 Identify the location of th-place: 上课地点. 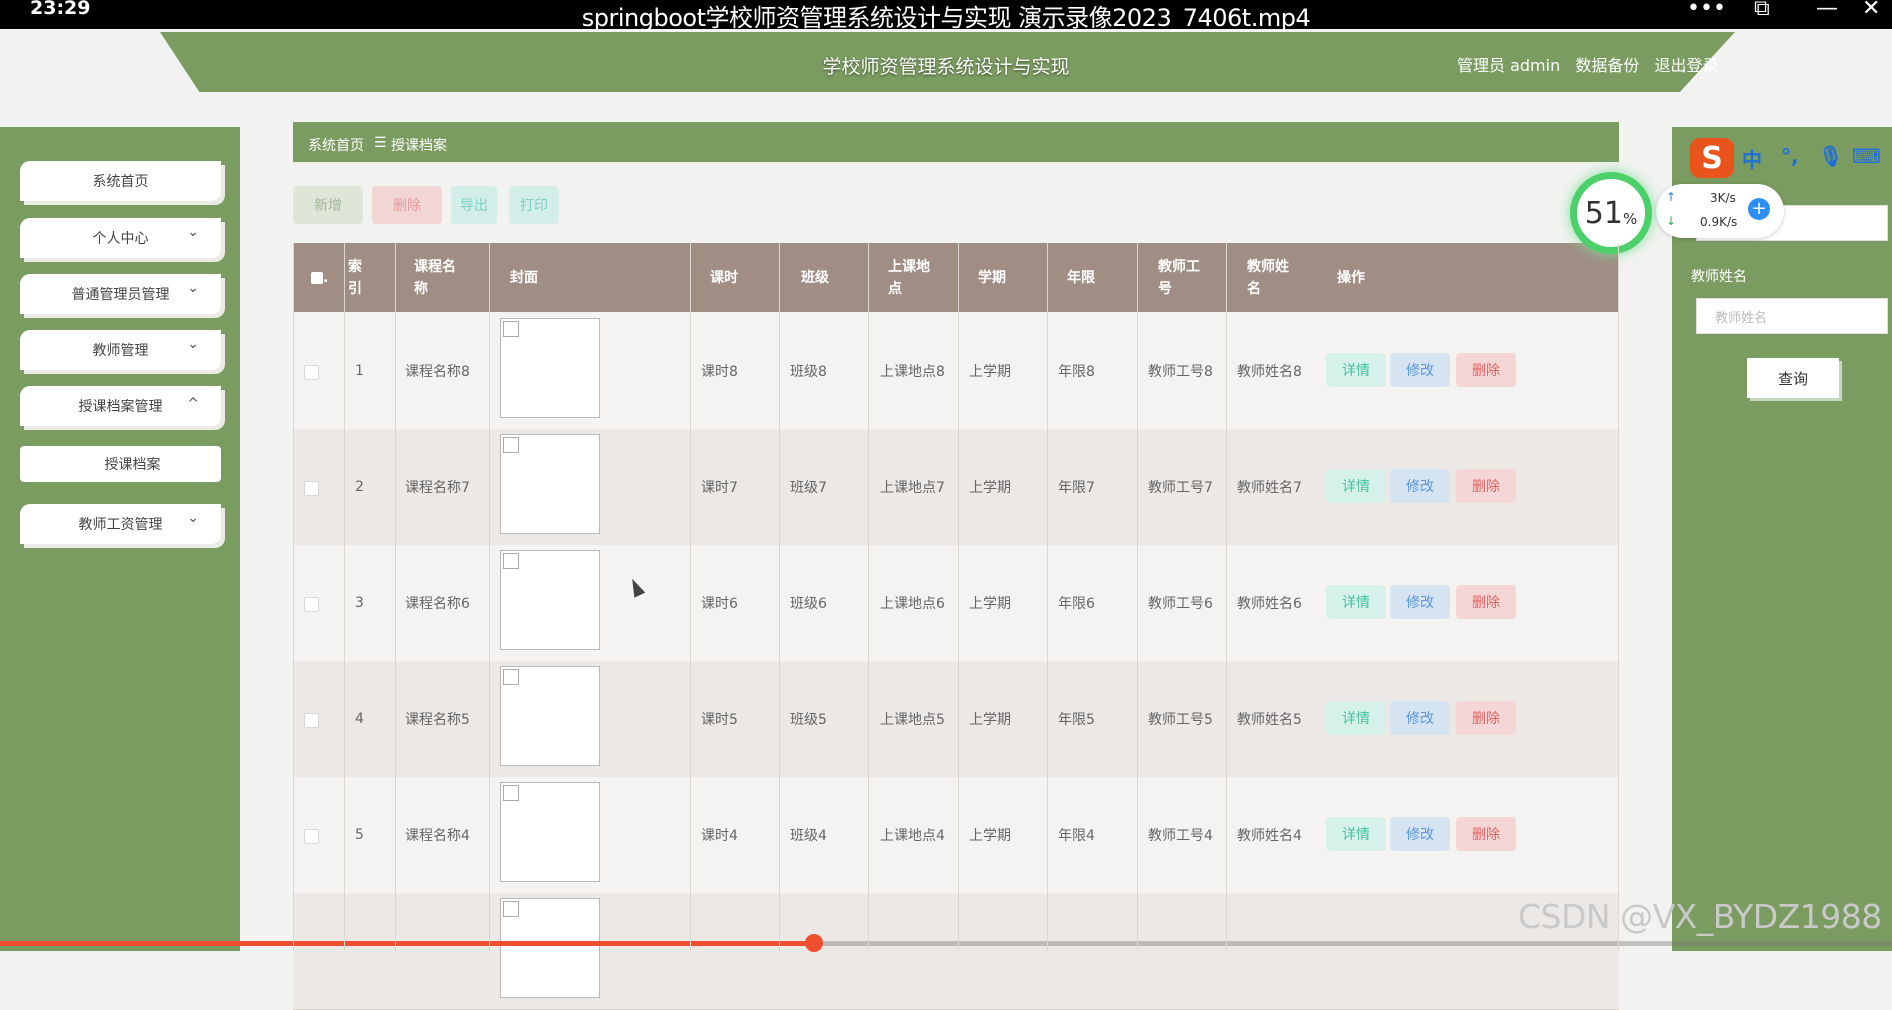
(909, 277).